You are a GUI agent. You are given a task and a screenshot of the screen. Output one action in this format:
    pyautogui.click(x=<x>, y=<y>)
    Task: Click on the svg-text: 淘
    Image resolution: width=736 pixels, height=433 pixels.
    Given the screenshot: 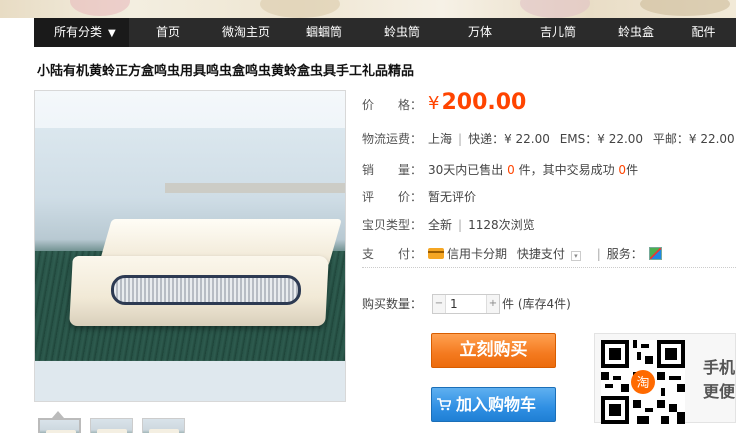 What is the action you would take?
    pyautogui.click(x=643, y=383)
    